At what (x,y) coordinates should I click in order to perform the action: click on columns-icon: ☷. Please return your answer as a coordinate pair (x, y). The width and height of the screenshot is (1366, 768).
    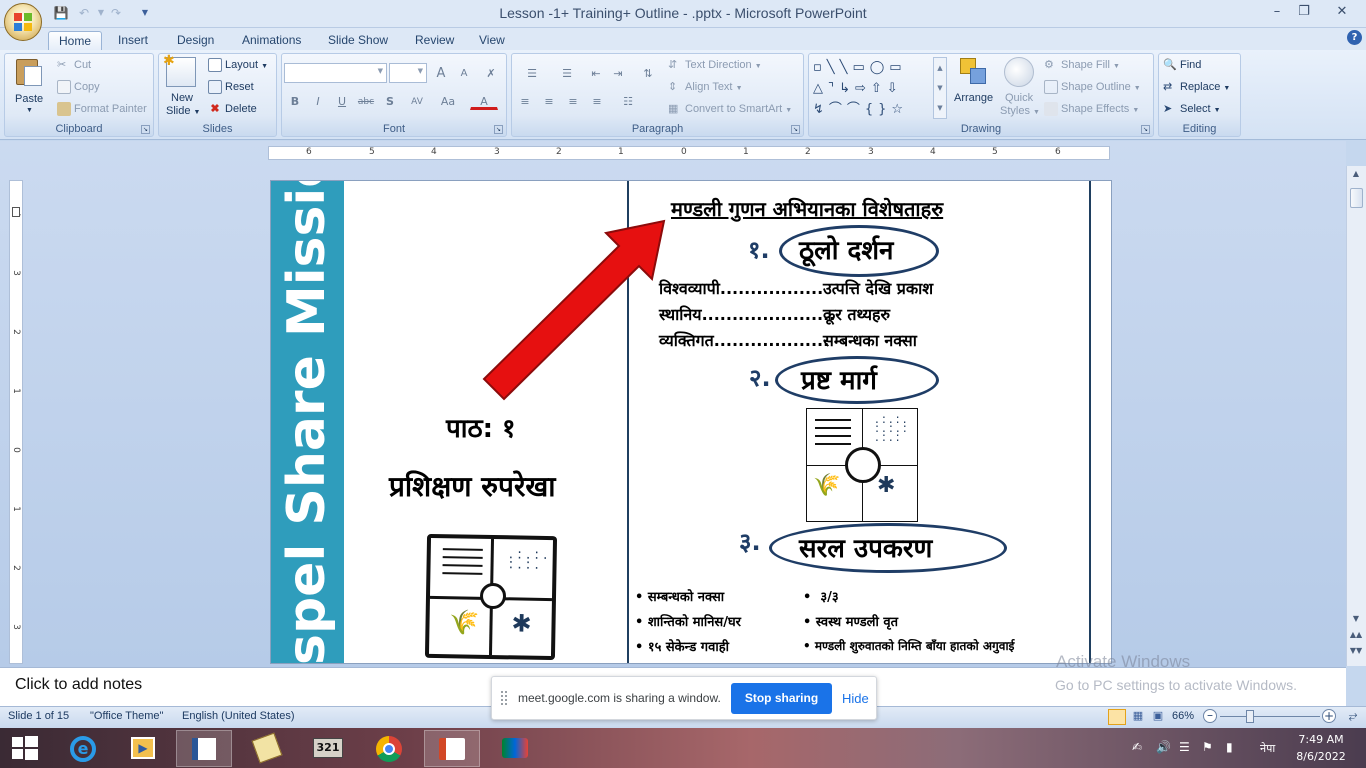
    Looking at the image, I should click on (628, 101).